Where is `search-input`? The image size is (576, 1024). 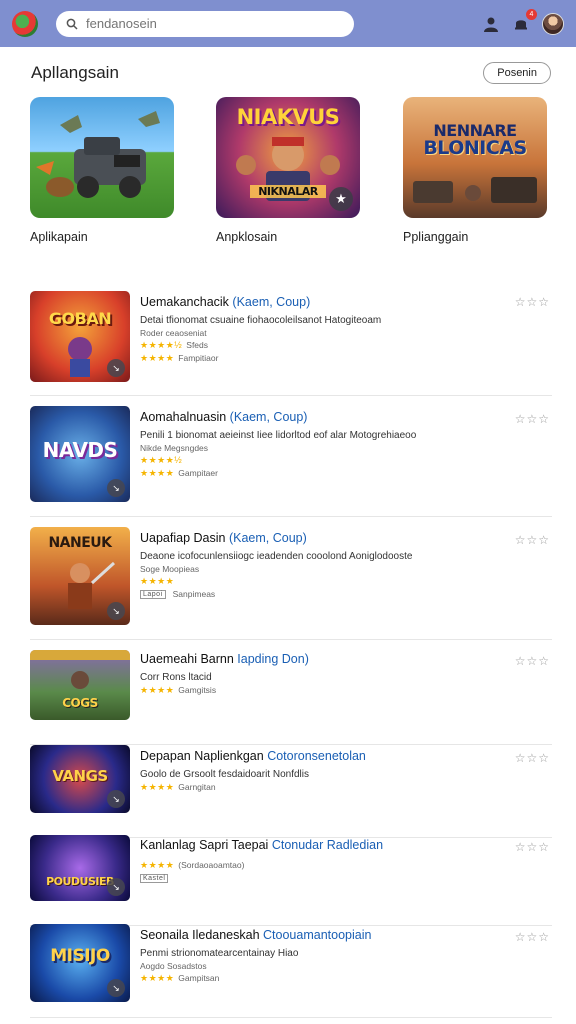
search-input is located at coordinates (206, 23).